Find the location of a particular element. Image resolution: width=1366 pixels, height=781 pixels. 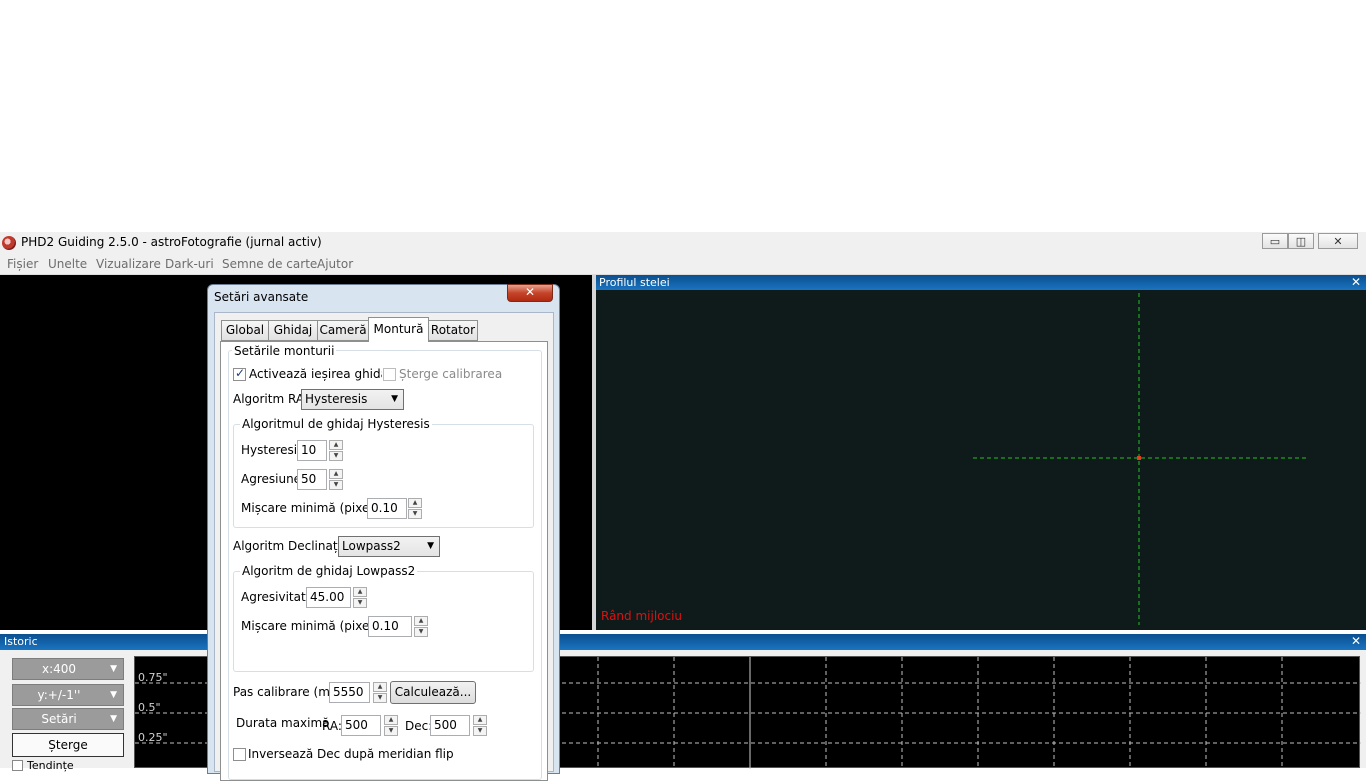

maximize-button: ◫ is located at coordinates (1301, 241).